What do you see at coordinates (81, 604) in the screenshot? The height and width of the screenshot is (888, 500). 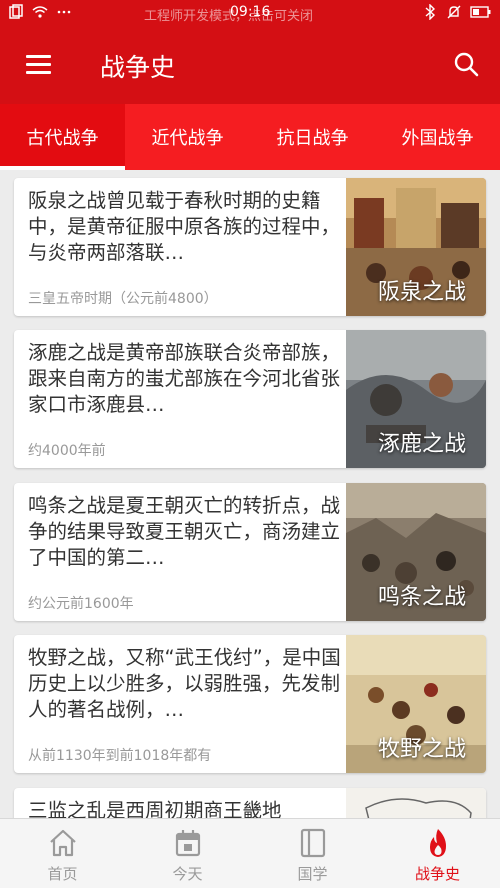 I see `article-era: 约公元前1600年` at bounding box center [81, 604].